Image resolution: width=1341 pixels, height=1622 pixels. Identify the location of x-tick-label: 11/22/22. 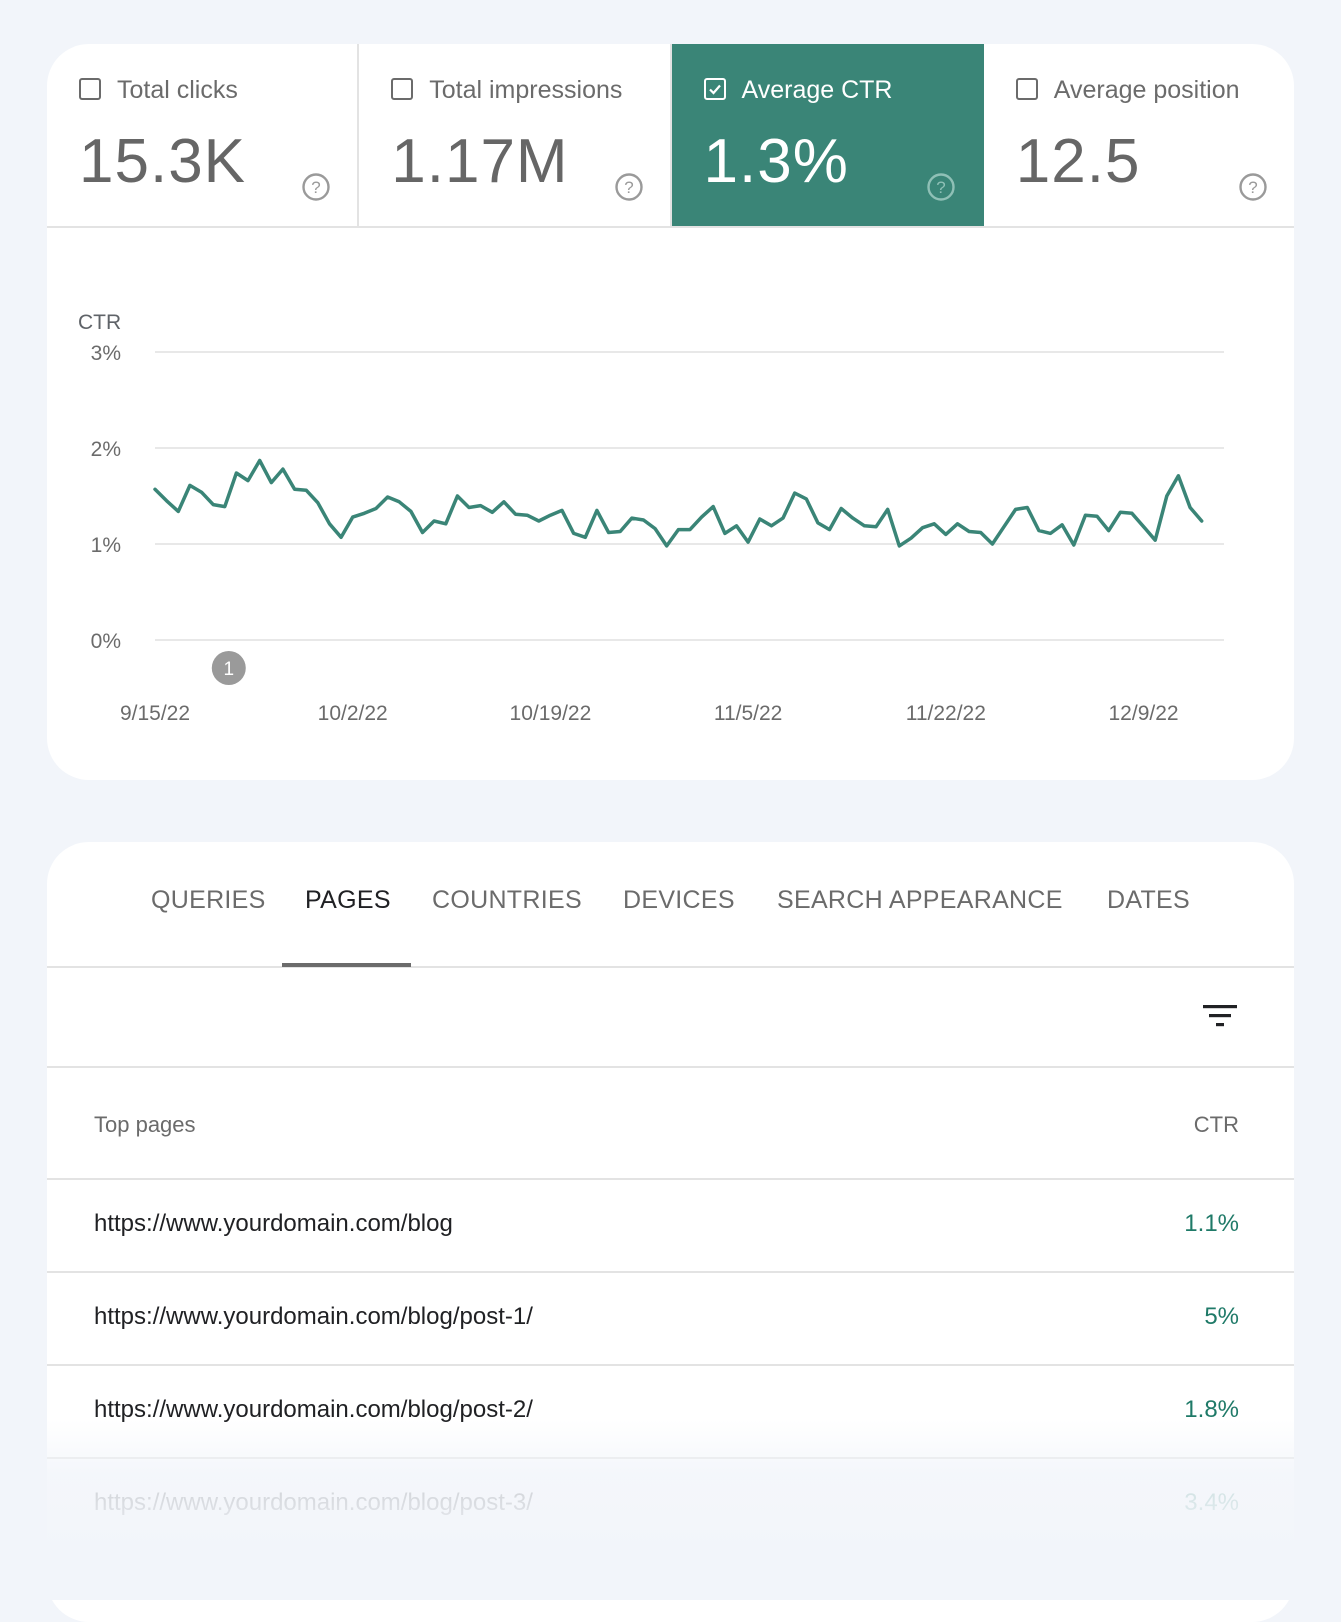
(946, 713).